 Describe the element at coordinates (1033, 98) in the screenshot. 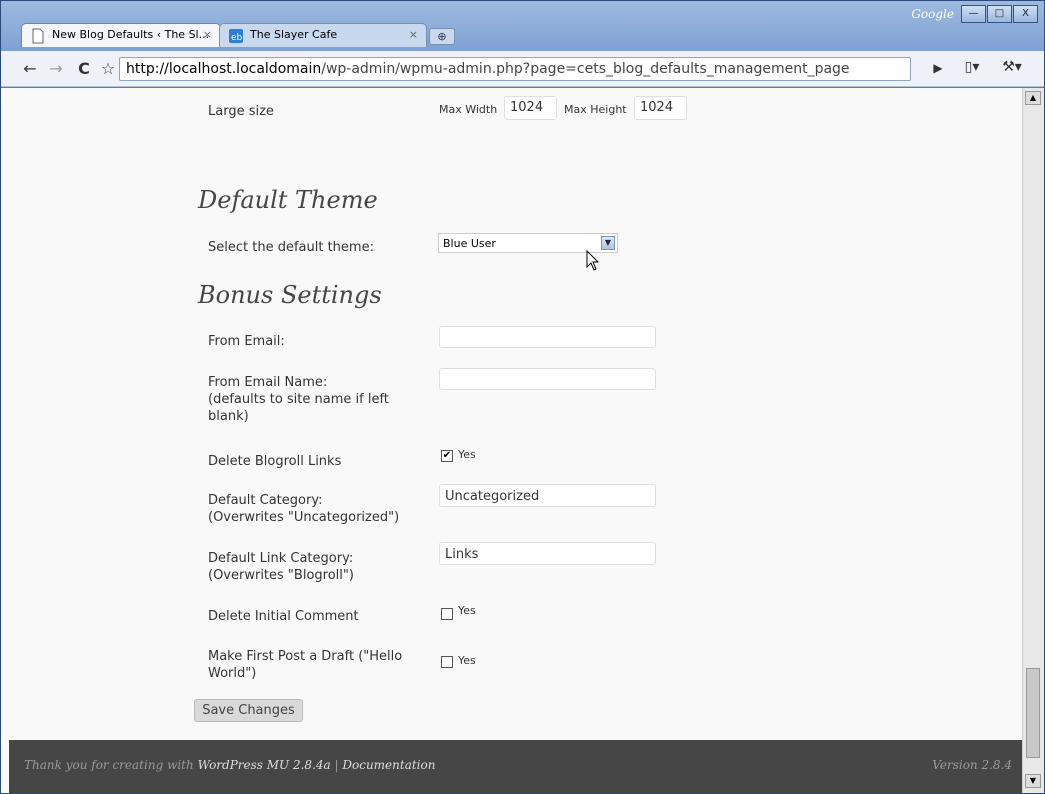

I see `scroll-up-icon: ▲` at that location.